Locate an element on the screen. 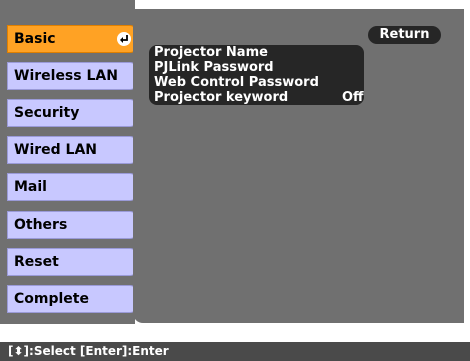 The height and width of the screenshot is (361, 470). sidebar-item-wired-lan: Wired LAN is located at coordinates (72, 150).